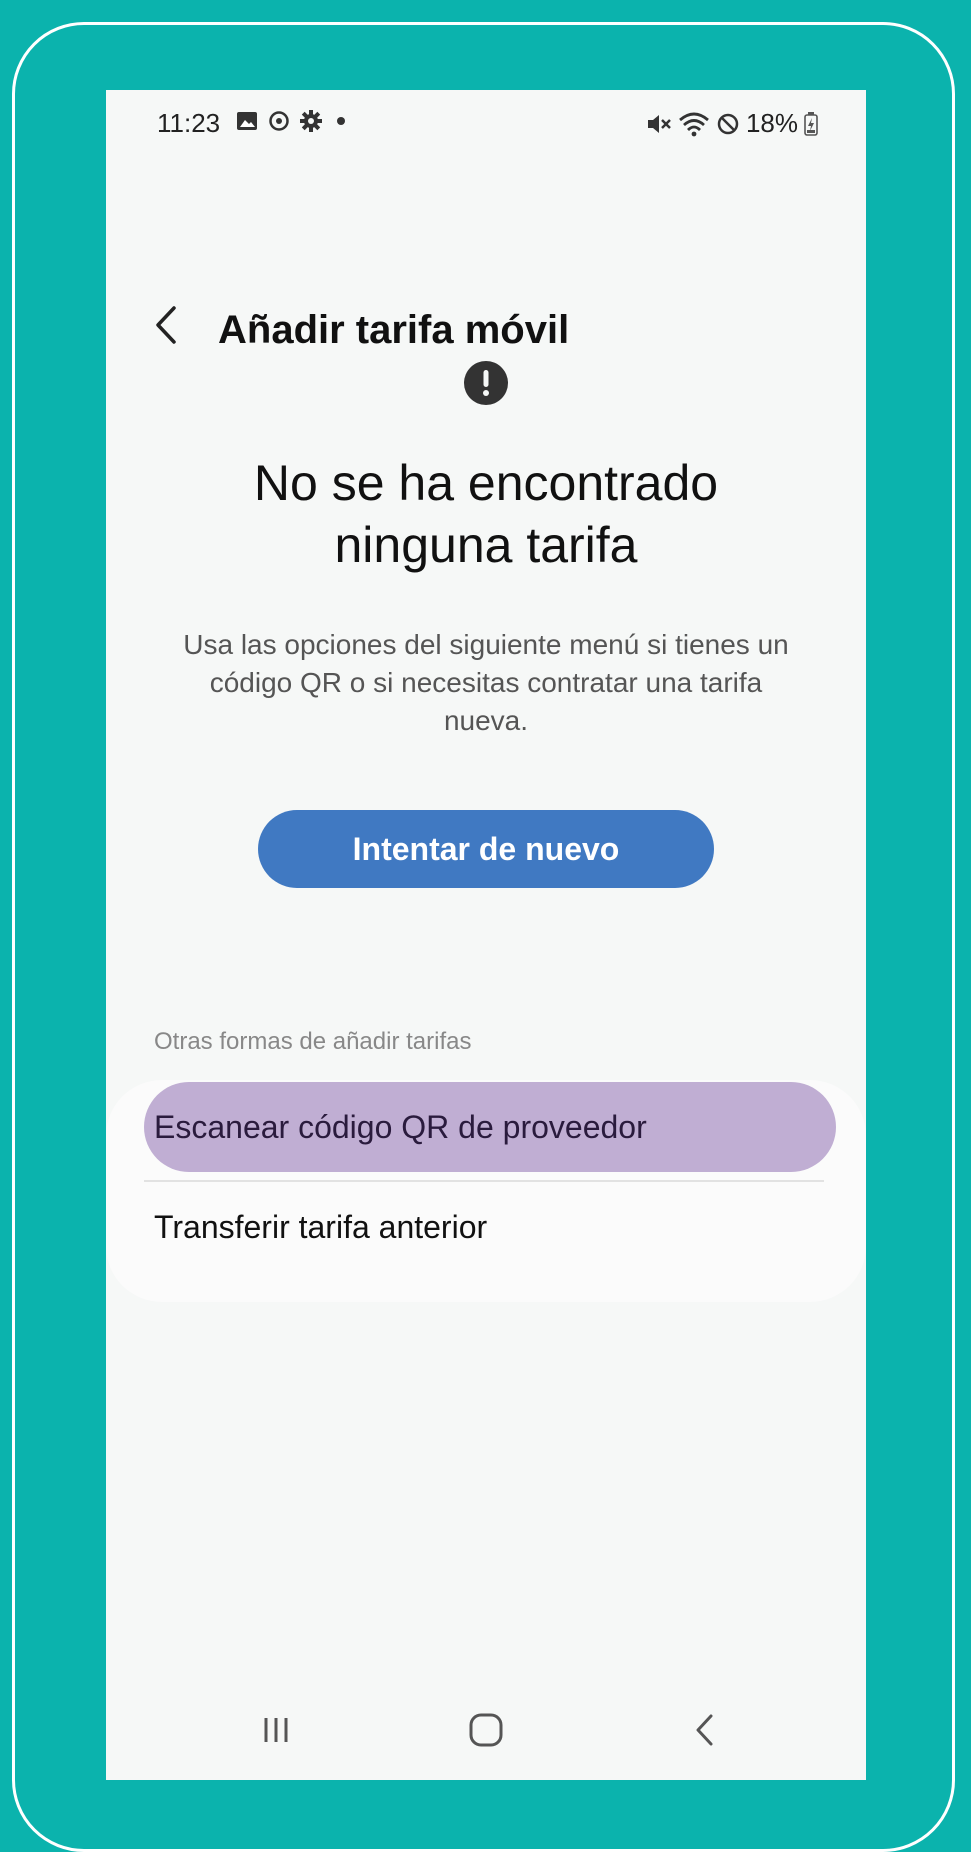 The image size is (971, 1852). I want to click on option-scan-qr: Escanear código QR de proveedor, so click(490, 1127).